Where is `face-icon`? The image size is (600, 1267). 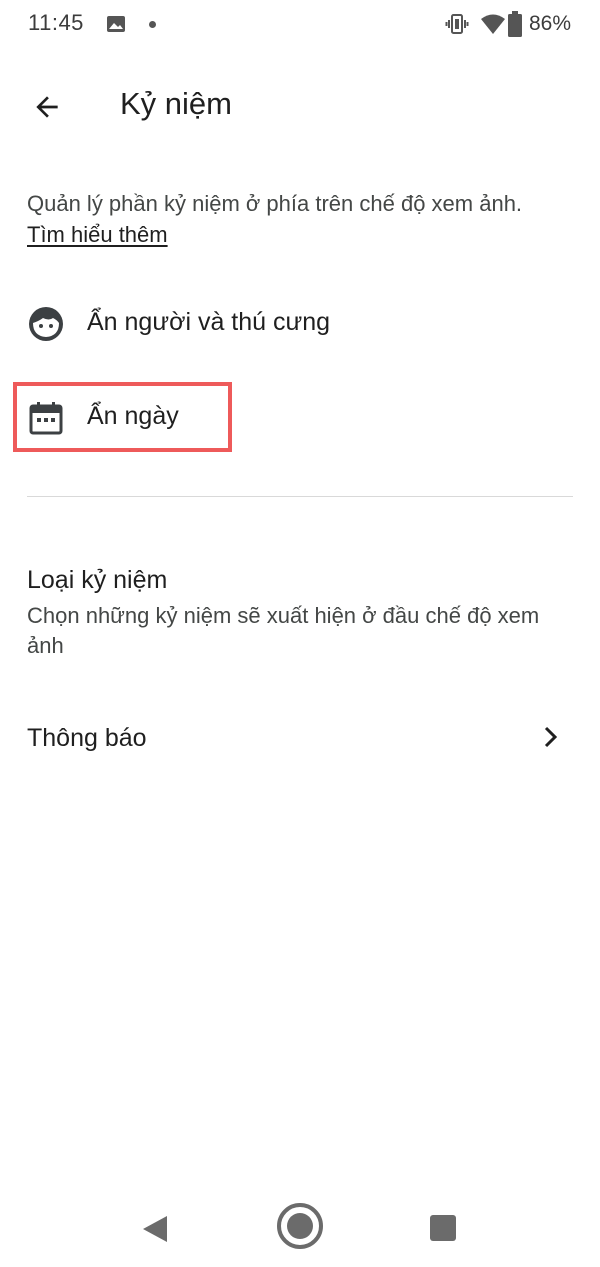
face-icon is located at coordinates (46, 324).